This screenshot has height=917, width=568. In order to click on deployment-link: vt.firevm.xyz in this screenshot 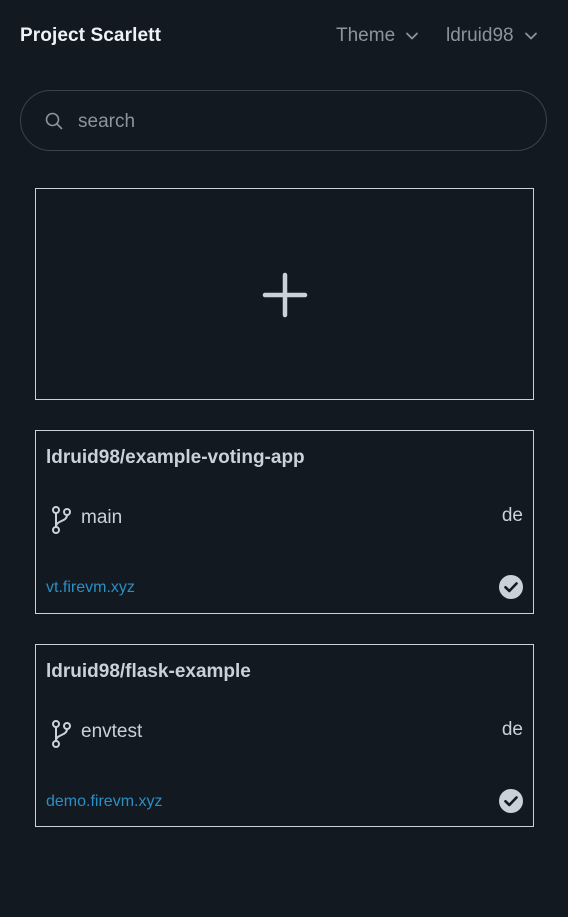, I will do `click(90, 588)`.